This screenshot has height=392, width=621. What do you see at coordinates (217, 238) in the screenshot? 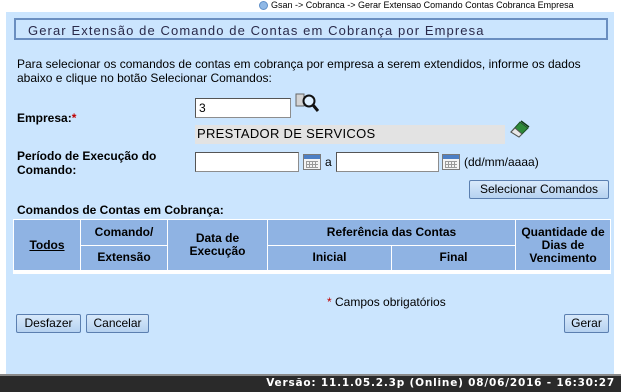
I see `col-data-line1: Data de` at bounding box center [217, 238].